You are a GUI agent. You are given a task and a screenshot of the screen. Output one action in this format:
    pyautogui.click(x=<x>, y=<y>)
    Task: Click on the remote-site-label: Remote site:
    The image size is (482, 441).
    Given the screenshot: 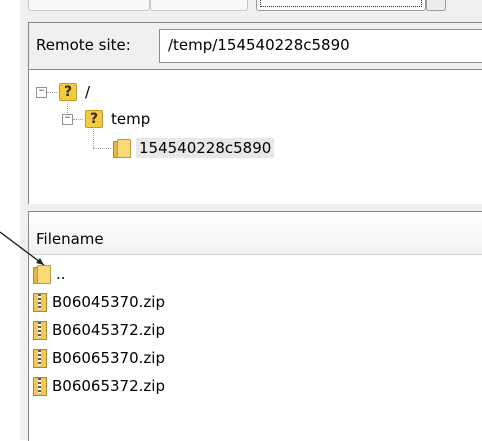 What is the action you would take?
    pyautogui.click(x=83, y=45)
    